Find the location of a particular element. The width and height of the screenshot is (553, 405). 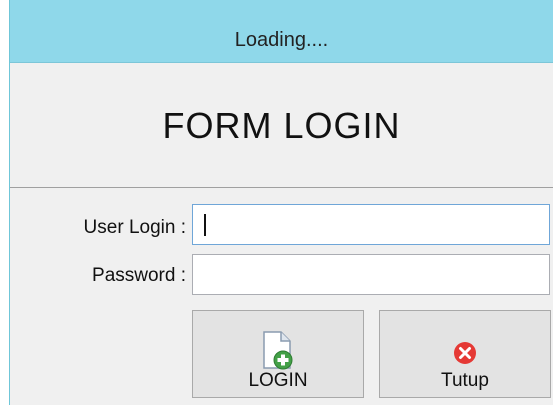

user-login-label: User Login : is located at coordinates (134, 227).